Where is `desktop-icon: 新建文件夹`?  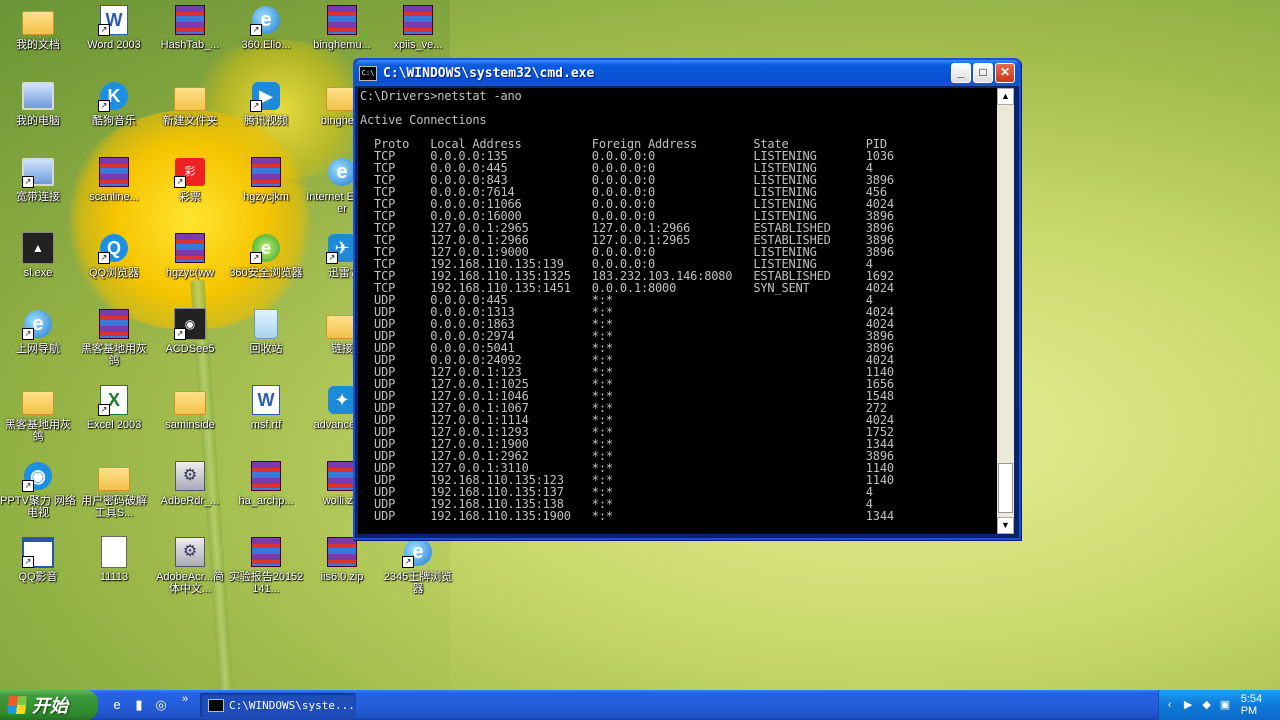 desktop-icon: 新建文件夹 is located at coordinates (190, 103).